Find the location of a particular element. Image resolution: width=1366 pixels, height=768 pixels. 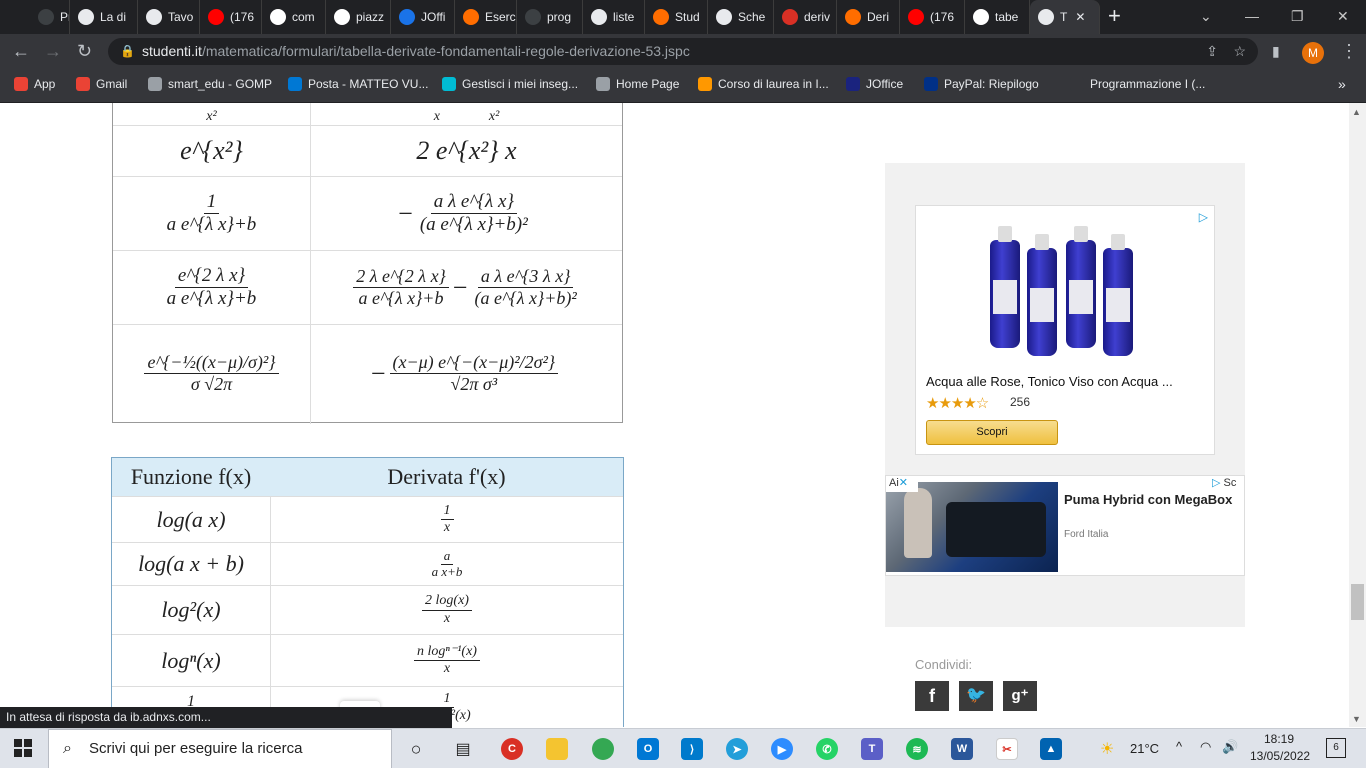

reload-button: ↻ is located at coordinates (84, 51).